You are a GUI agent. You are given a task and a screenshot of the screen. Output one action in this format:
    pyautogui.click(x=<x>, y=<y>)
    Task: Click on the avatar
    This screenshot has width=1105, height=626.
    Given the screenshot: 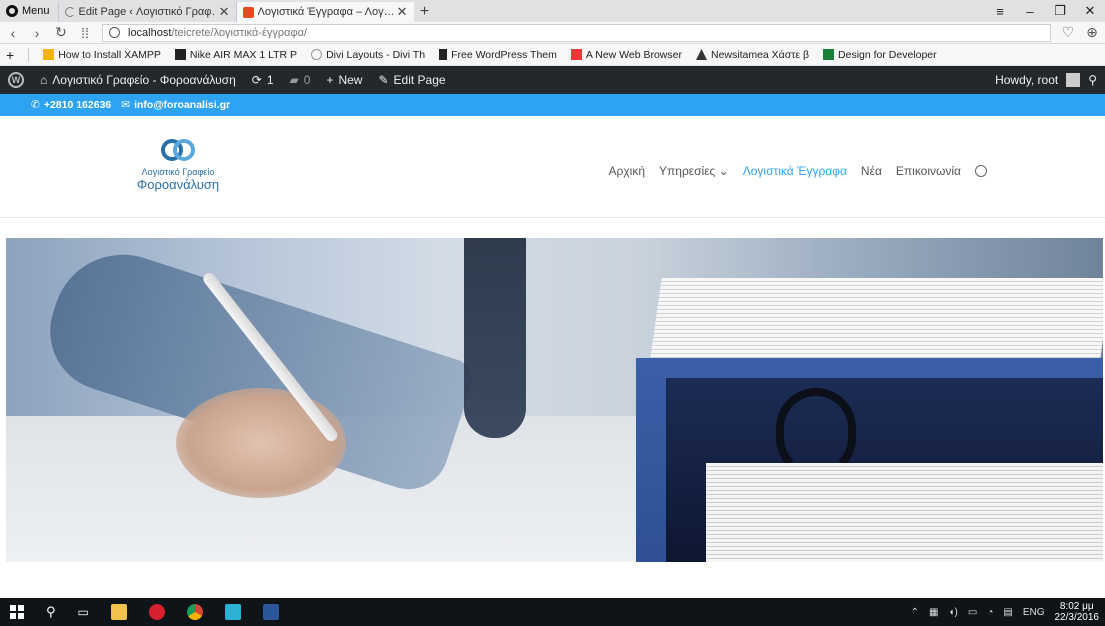 What is the action you would take?
    pyautogui.click(x=1073, y=80)
    